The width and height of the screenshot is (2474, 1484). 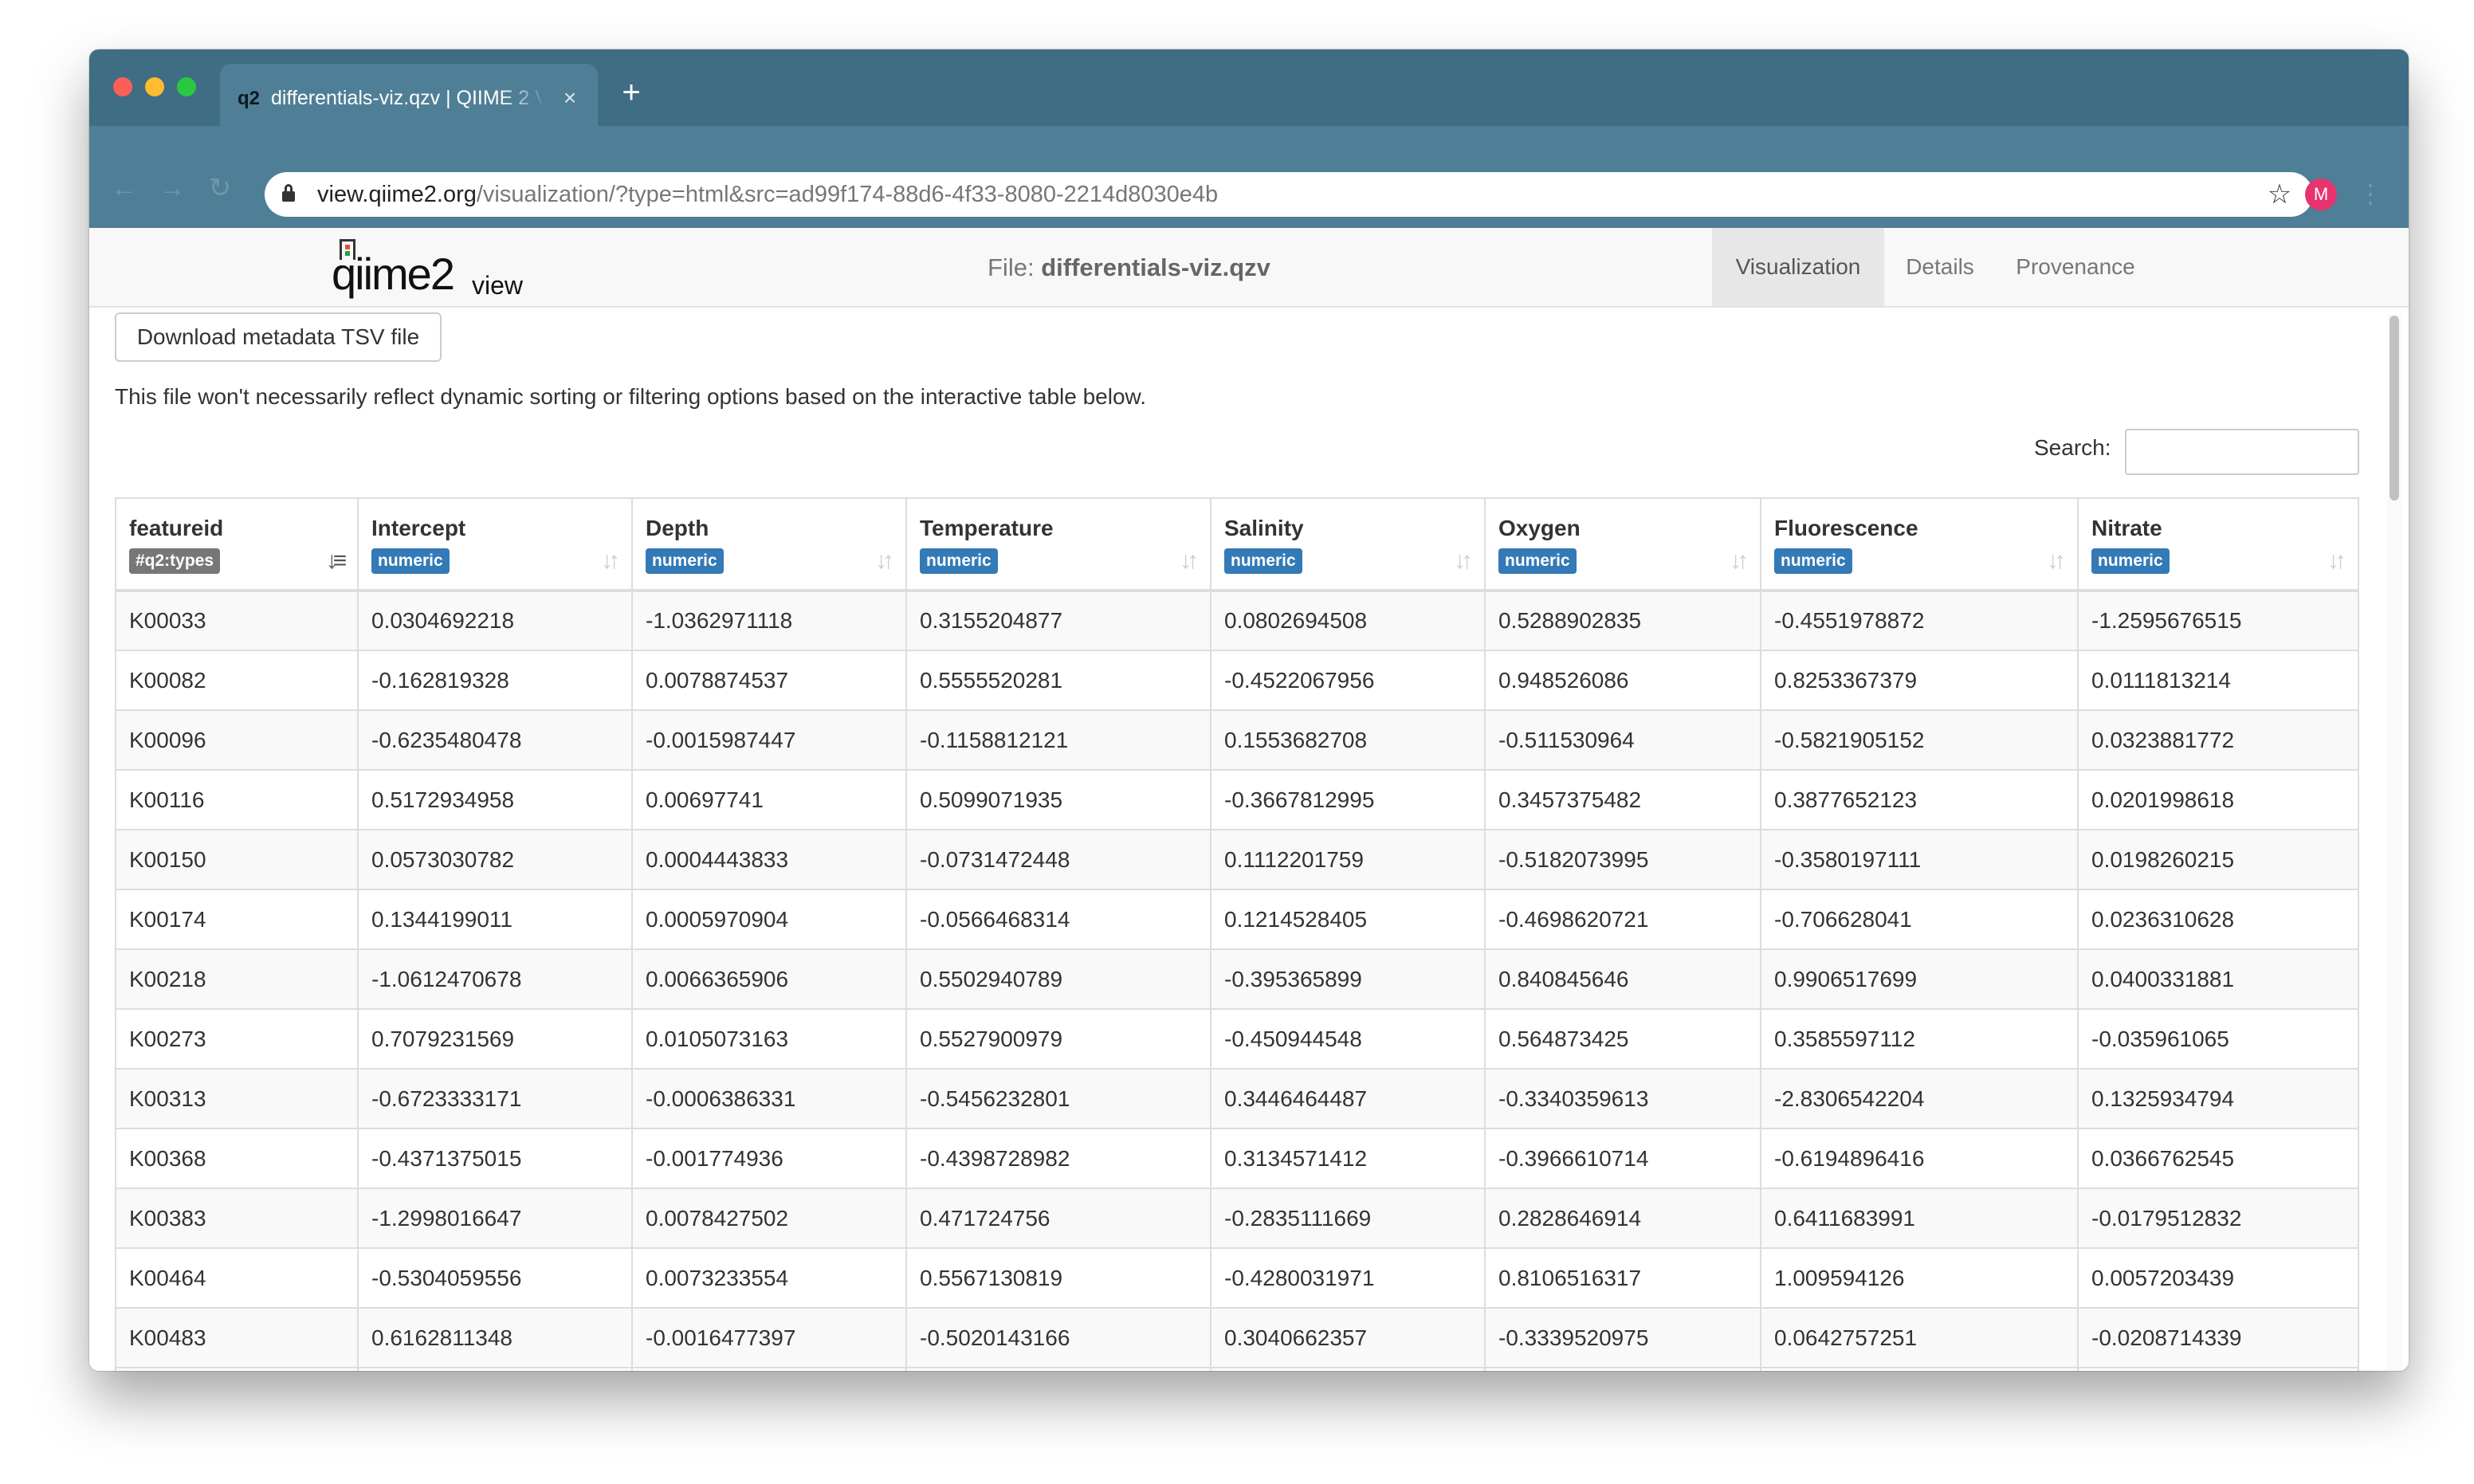 I want to click on column-header-depth: Depth numeric ↓↑, so click(x=769, y=544).